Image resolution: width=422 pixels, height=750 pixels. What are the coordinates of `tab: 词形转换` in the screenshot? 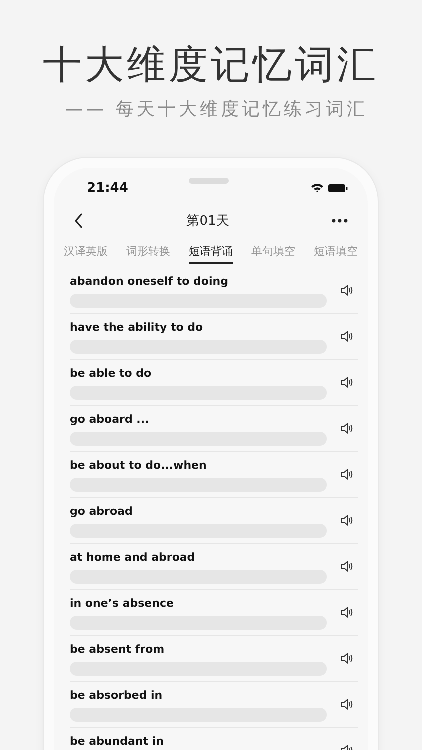 It's located at (148, 251).